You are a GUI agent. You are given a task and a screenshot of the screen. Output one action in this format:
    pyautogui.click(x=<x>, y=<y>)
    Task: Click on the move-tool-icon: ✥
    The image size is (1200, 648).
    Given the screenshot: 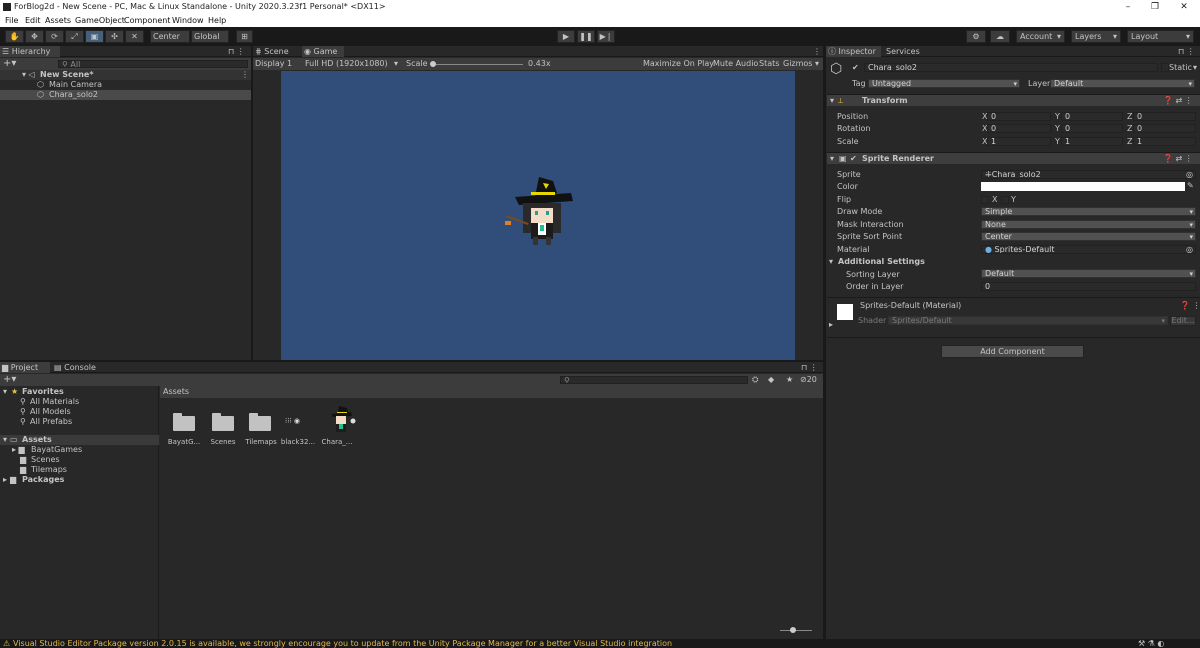 What is the action you would take?
    pyautogui.click(x=34, y=36)
    